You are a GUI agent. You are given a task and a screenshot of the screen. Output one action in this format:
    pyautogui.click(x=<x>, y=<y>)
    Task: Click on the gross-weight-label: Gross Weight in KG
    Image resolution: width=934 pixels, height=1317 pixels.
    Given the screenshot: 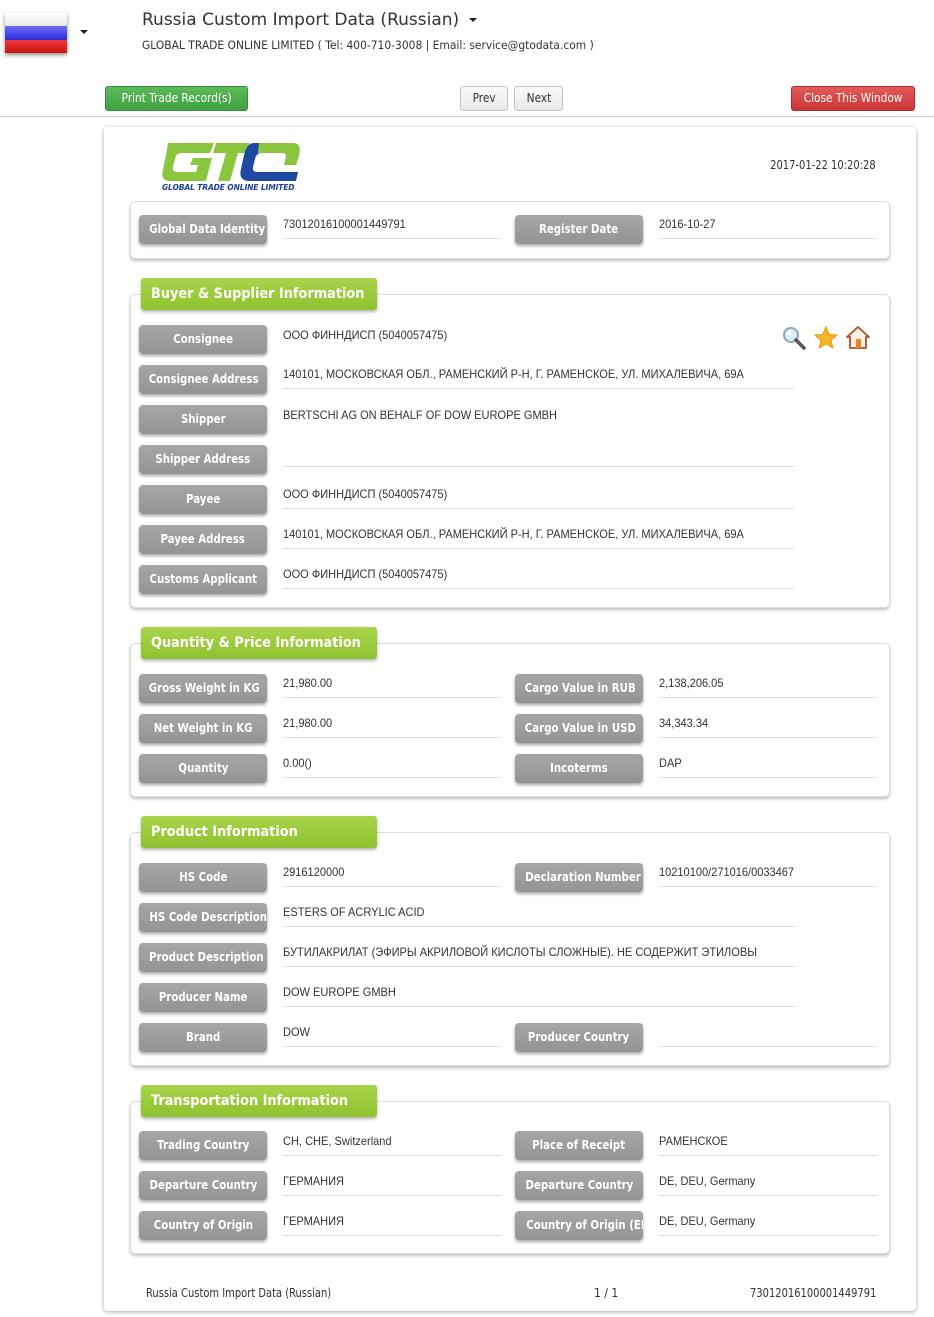 What is the action you would take?
    pyautogui.click(x=203, y=688)
    